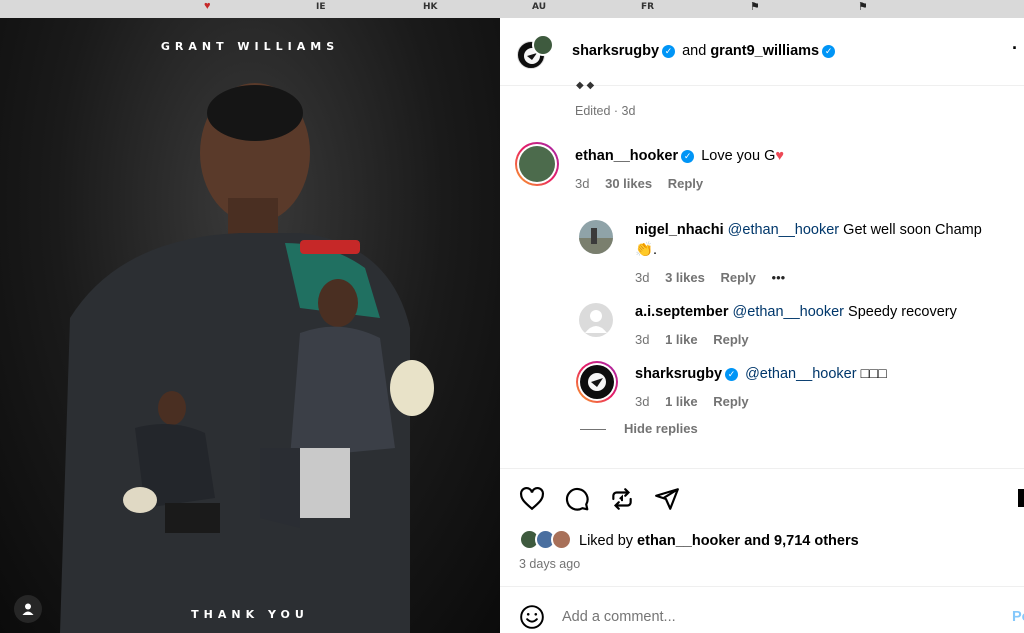  Describe the element at coordinates (1018, 617) in the screenshot. I see `post-comment-button: Po` at that location.